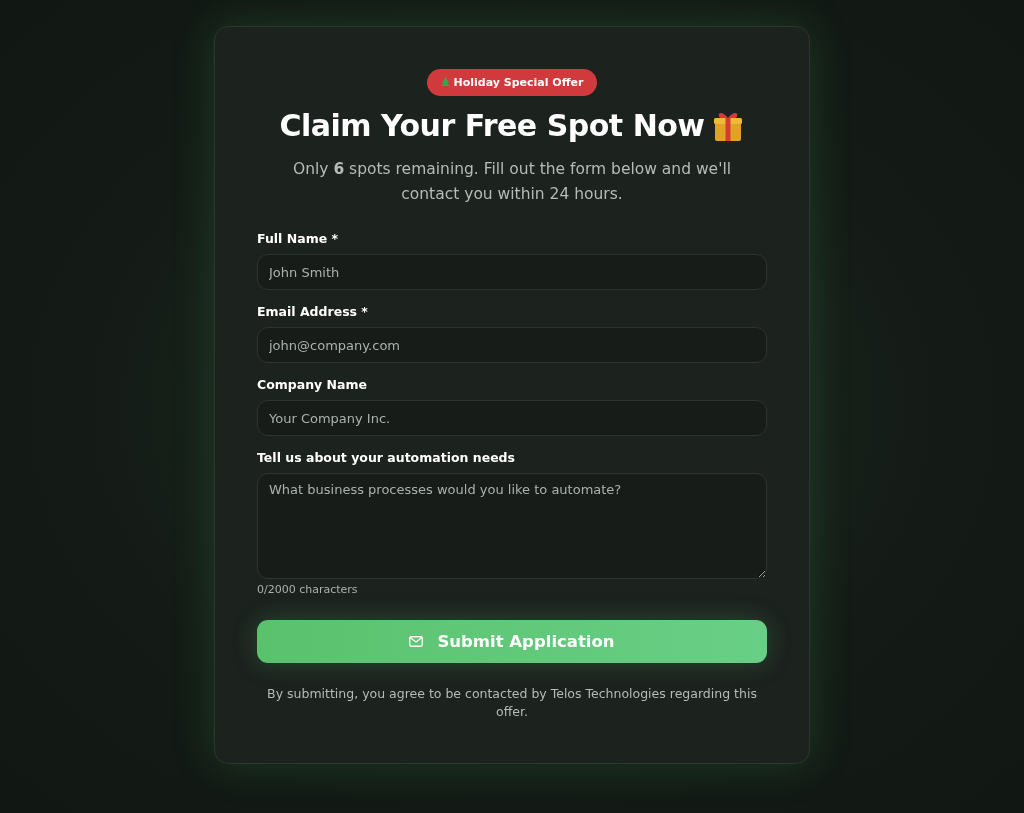 The height and width of the screenshot is (813, 1024). Describe the element at coordinates (518, 82) in the screenshot. I see `badge-label: Holiday Special Offer` at that location.